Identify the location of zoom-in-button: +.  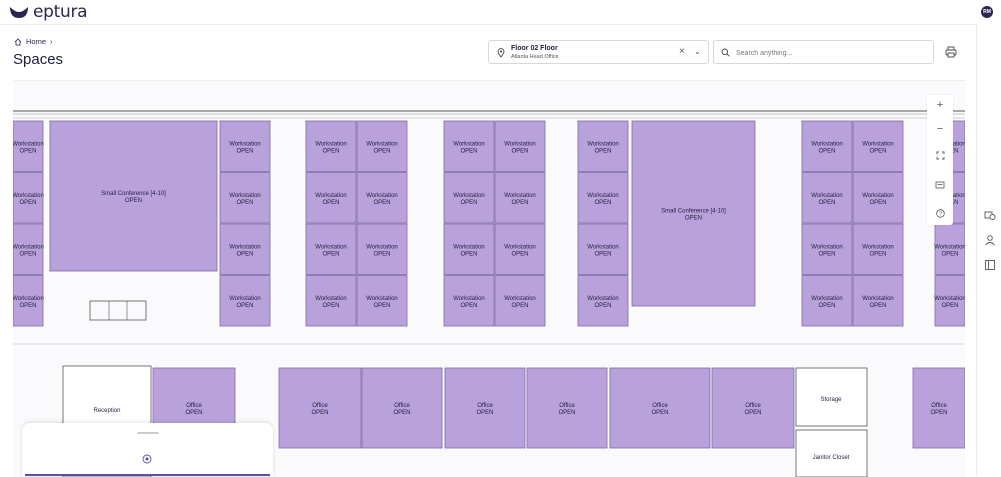
(940, 105).